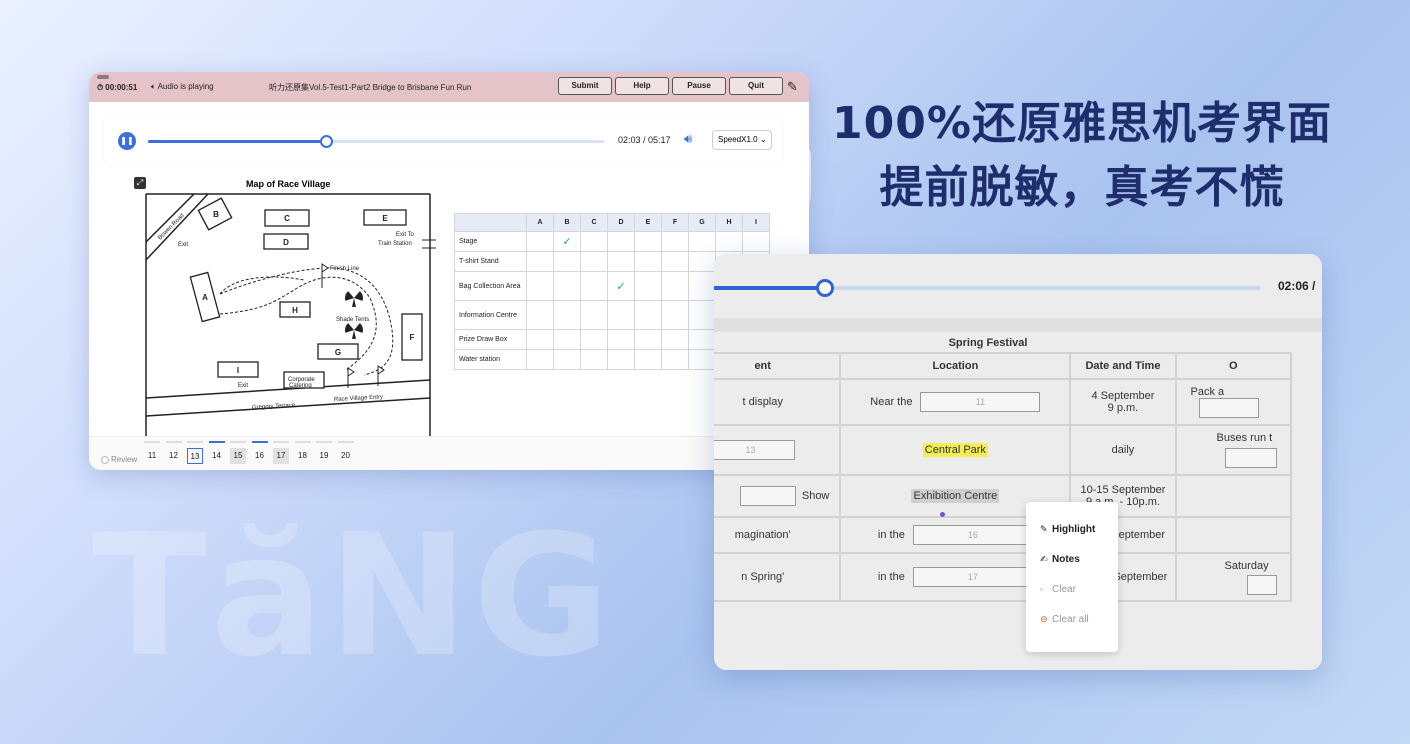 This screenshot has height=744, width=1410. What do you see at coordinates (1067, 529) in the screenshot?
I see `menu-item-highlight: ✎ Highlight` at bounding box center [1067, 529].